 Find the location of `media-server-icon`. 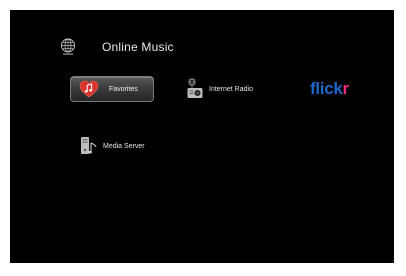

media-server-icon is located at coordinates (89, 145).